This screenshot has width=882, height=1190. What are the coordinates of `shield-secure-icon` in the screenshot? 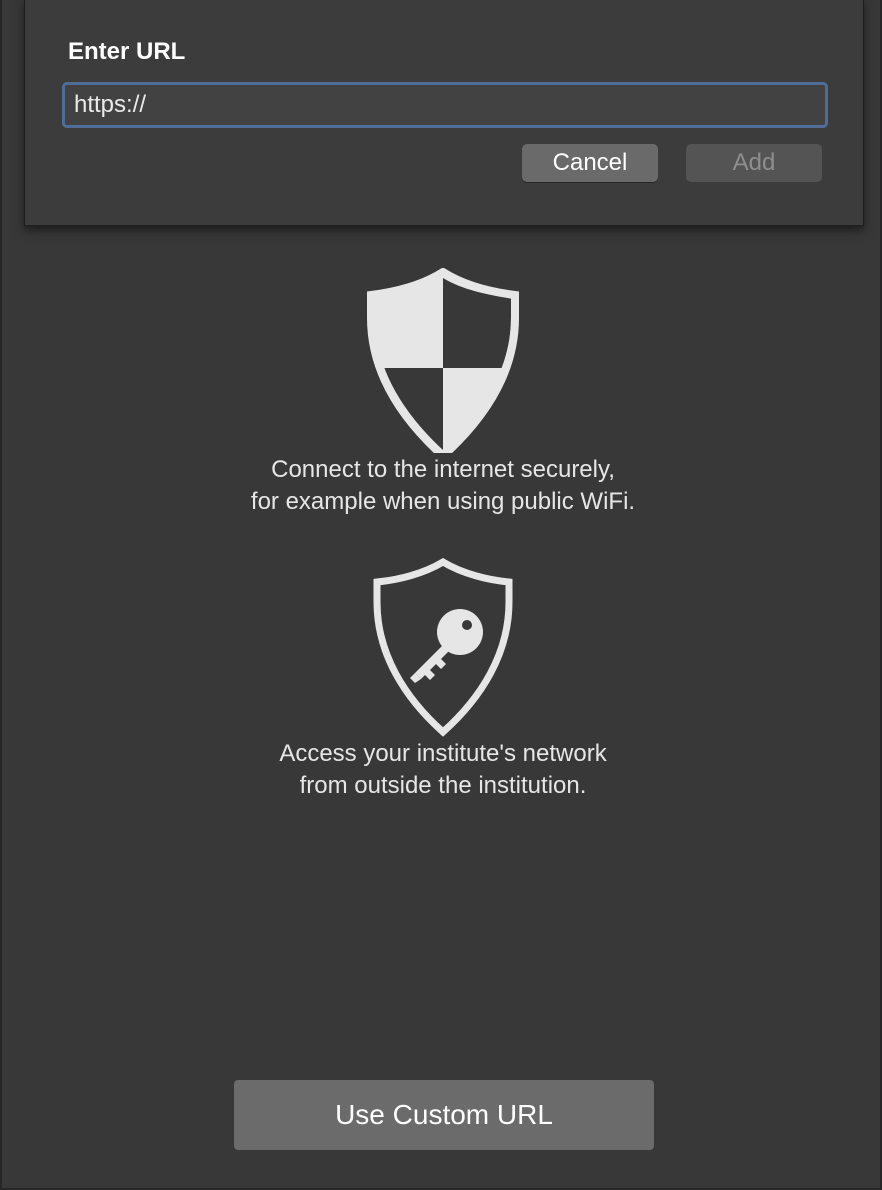 It's located at (443, 360).